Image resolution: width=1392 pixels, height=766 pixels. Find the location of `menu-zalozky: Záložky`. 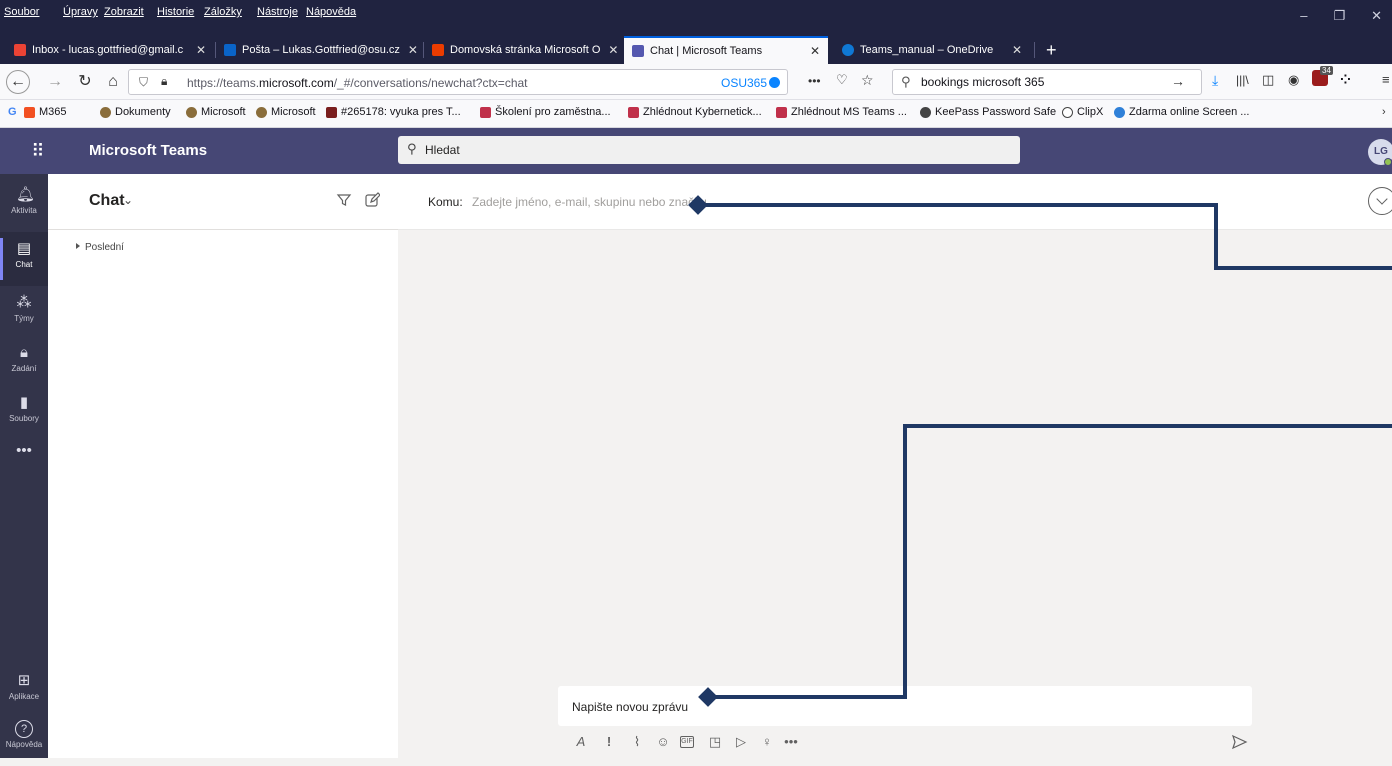

menu-zalozky: Záložky is located at coordinates (223, 12).